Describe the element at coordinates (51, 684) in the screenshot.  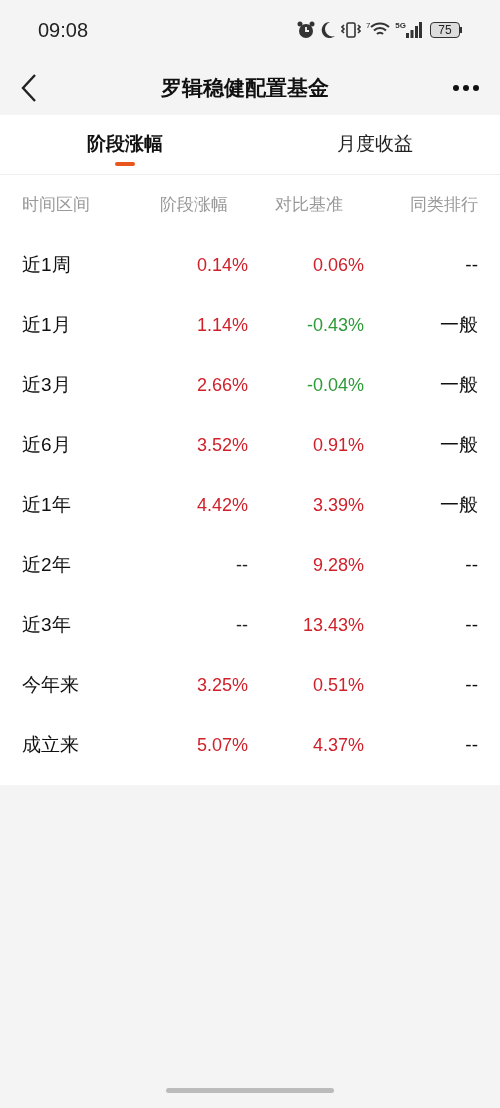
I see `table-cell-text: 今年来` at that location.